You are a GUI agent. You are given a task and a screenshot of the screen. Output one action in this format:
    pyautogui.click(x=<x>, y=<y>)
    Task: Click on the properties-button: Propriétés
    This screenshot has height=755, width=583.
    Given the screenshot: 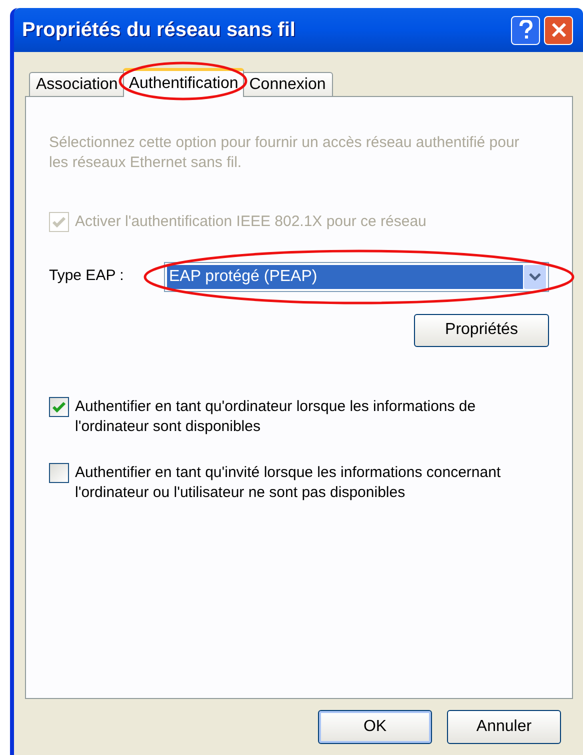 What is the action you would take?
    pyautogui.click(x=481, y=330)
    